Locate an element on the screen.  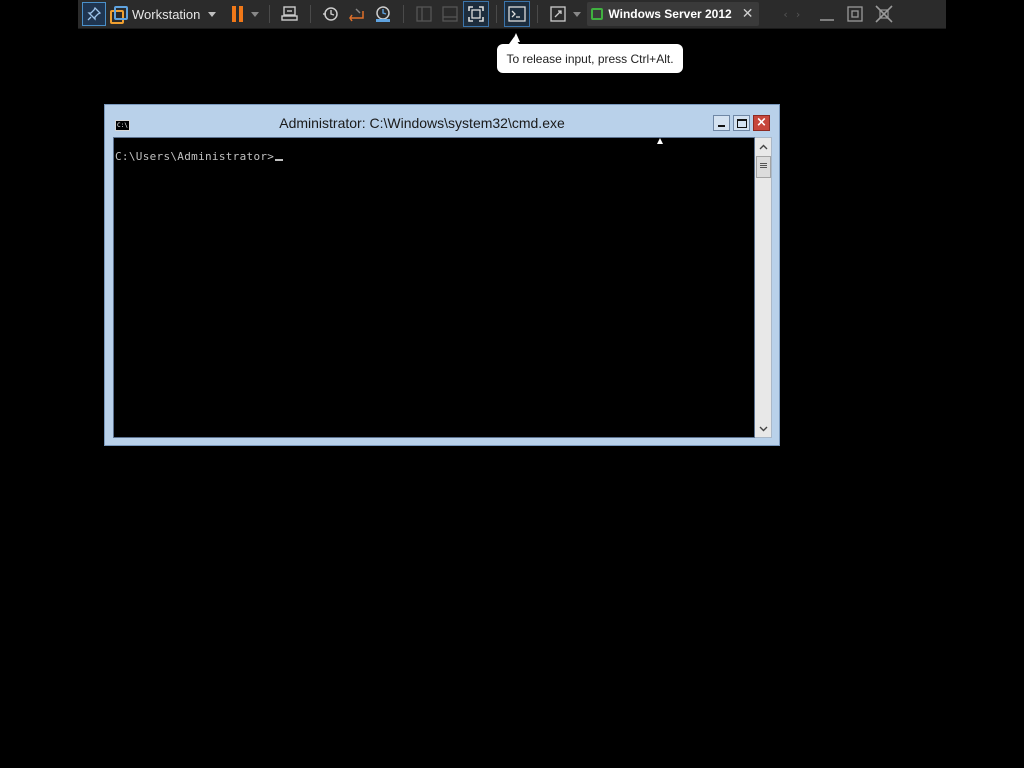
close-button: × is located at coordinates (761, 123).